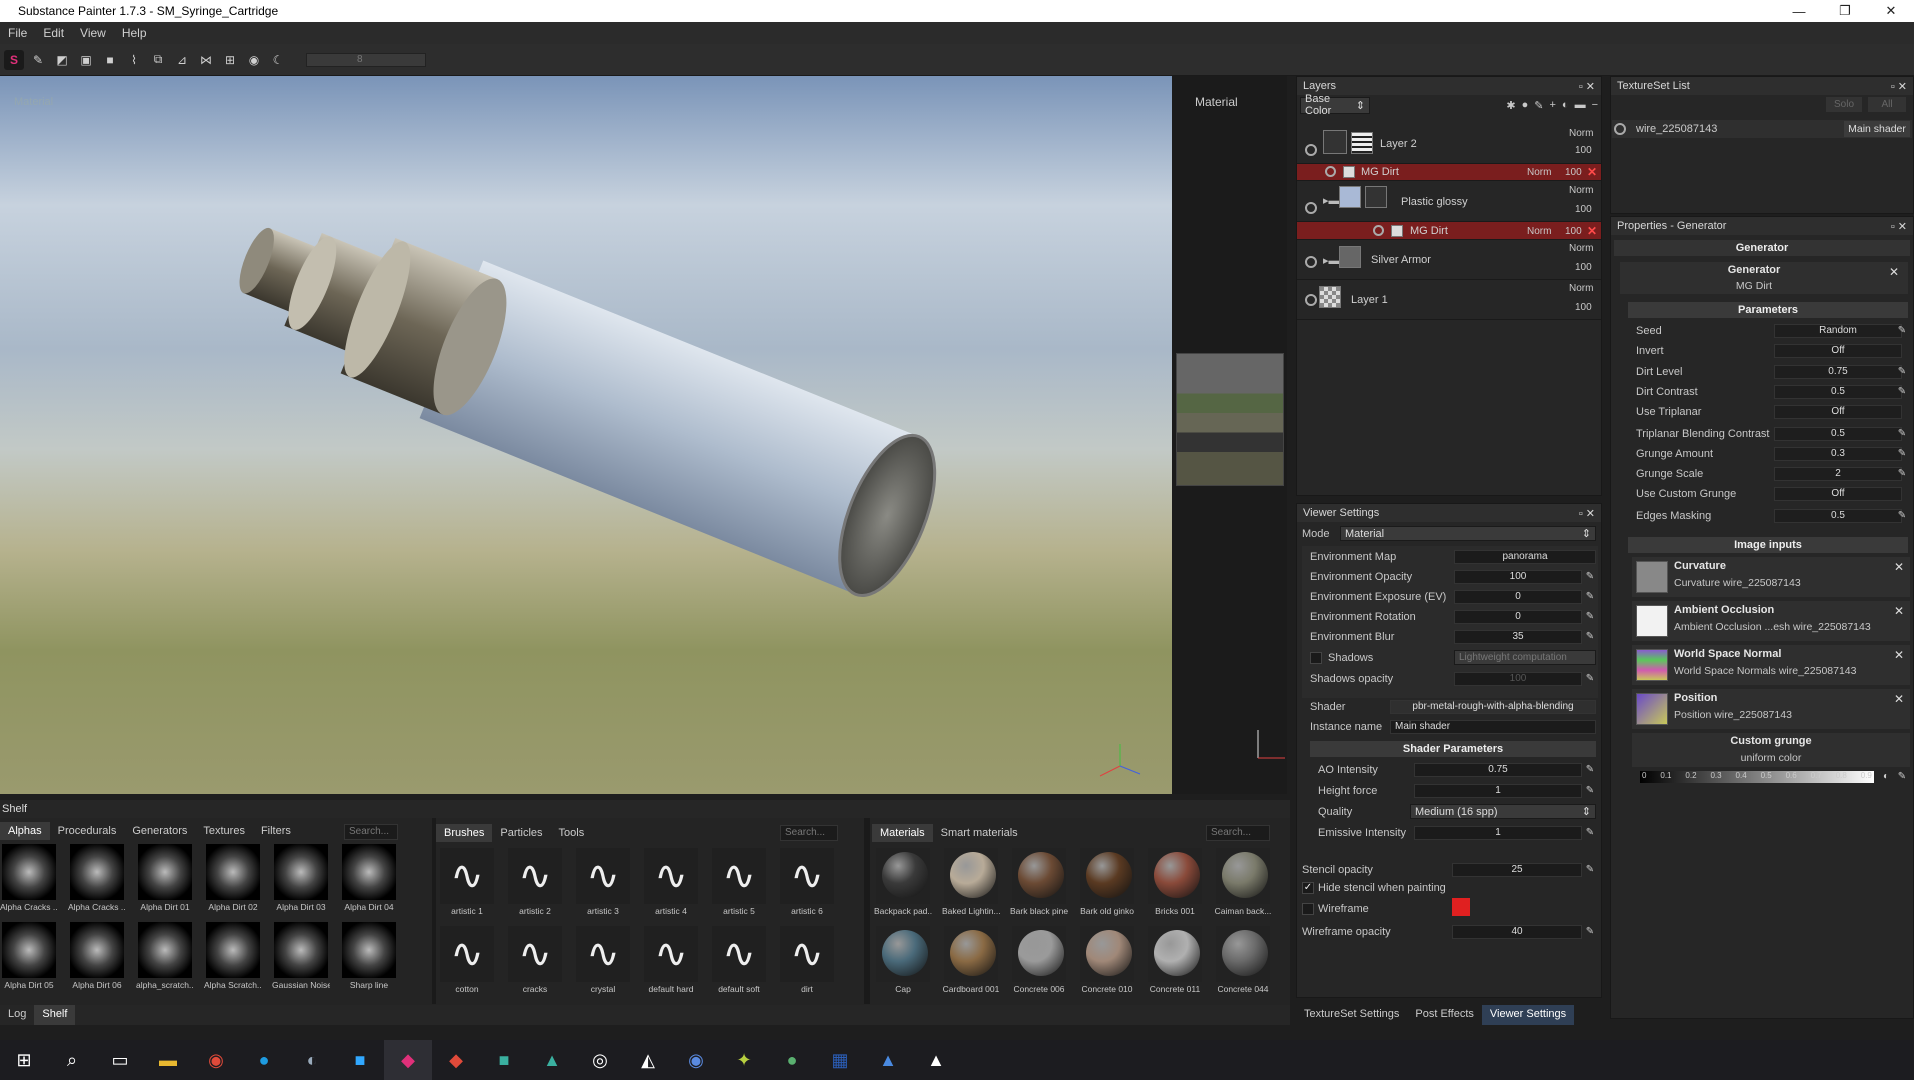 The image size is (1914, 1080). I want to click on render-icon: ☾, so click(278, 60).